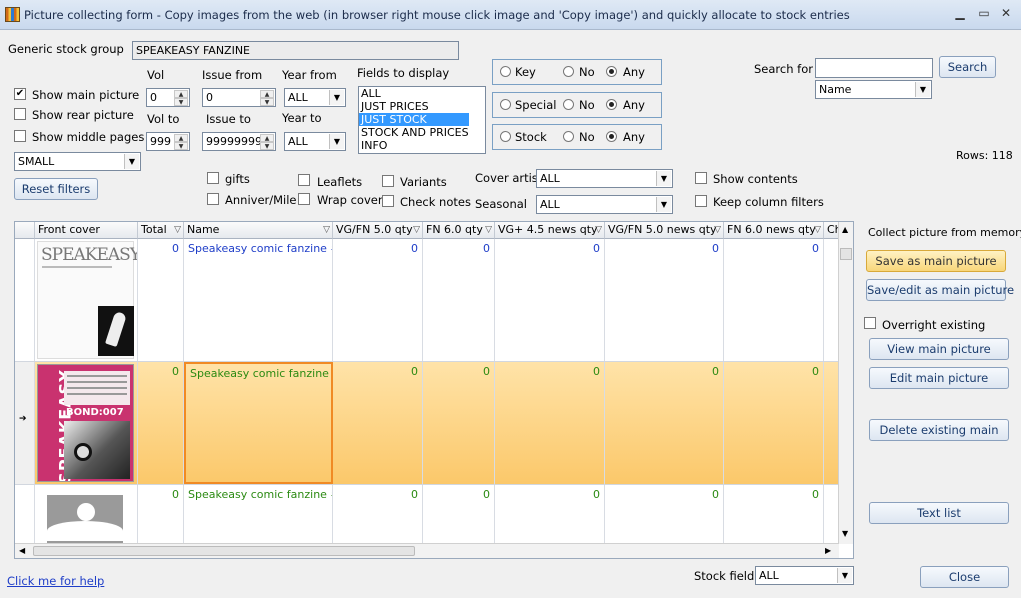 The height and width of the screenshot is (598, 1021). I want to click on overright-checkbox, so click(870, 323).